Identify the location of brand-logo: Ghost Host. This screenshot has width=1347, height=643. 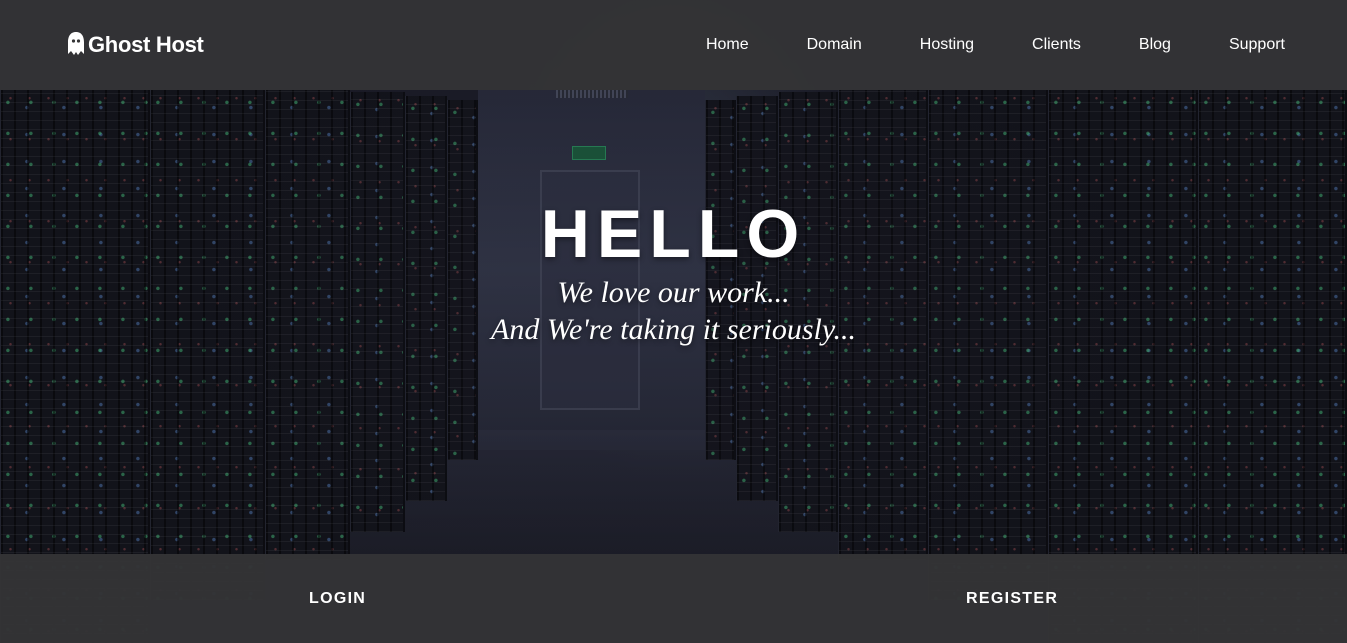
(135, 45).